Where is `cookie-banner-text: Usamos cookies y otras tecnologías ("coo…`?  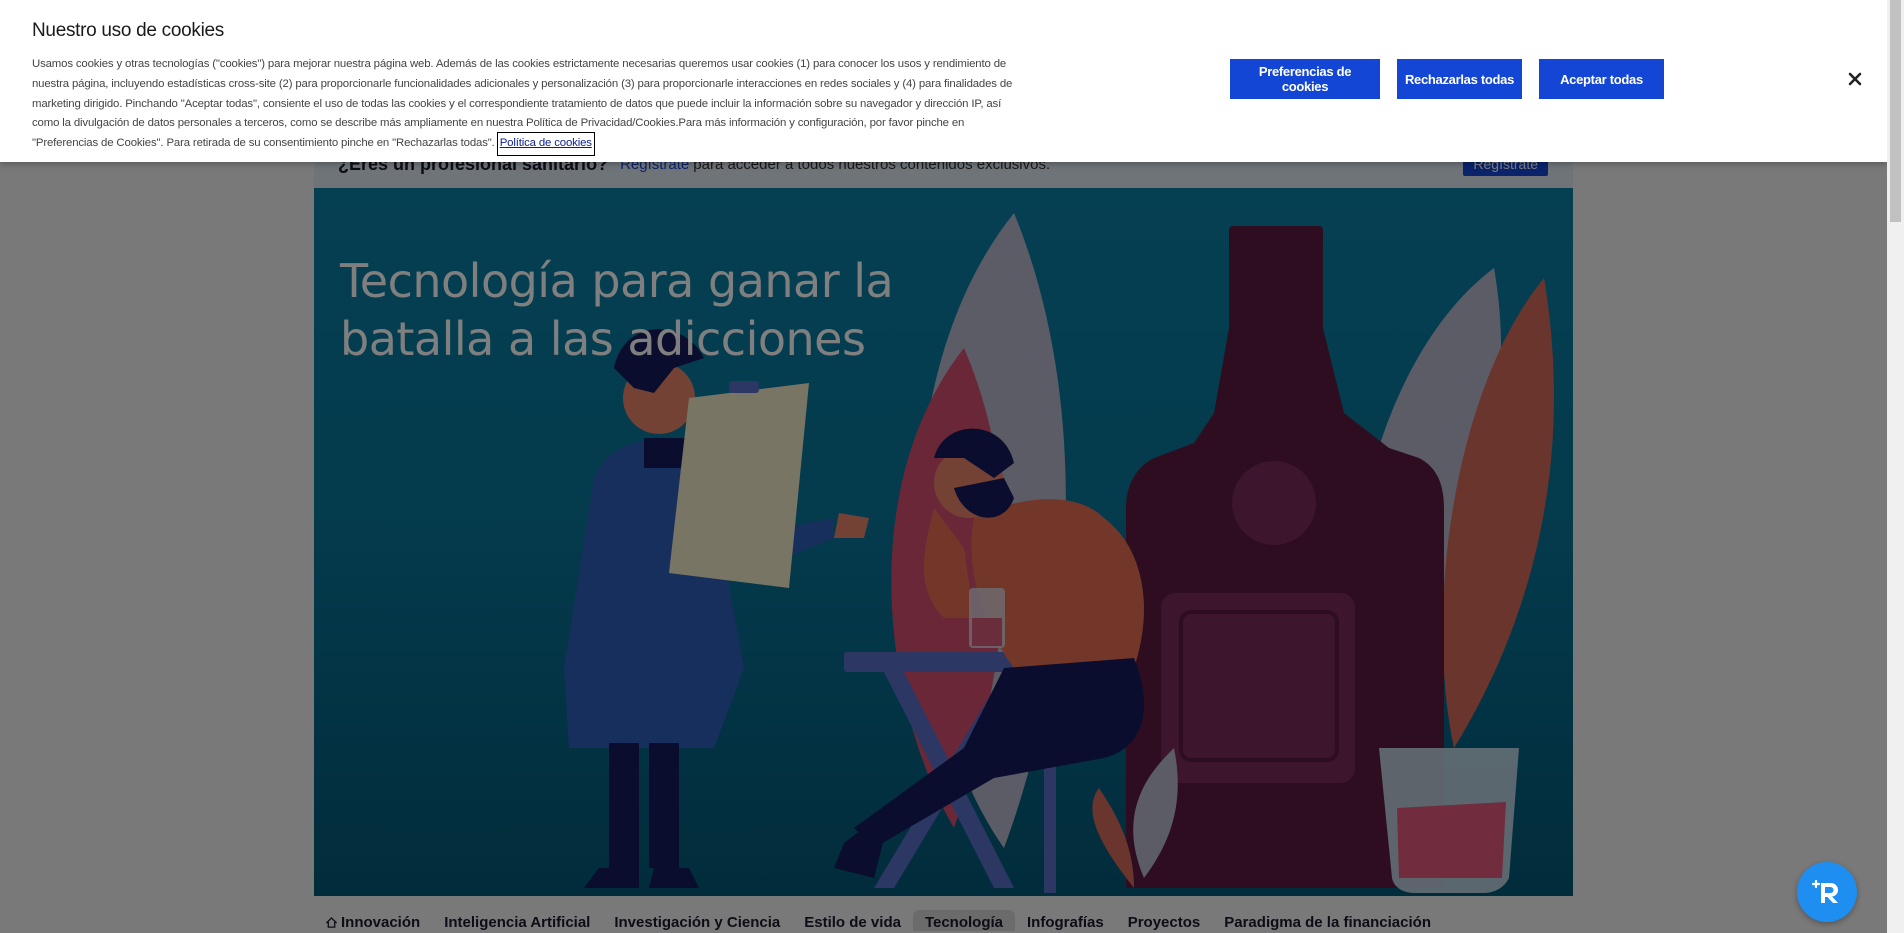
cookie-banner-text: Usamos cookies y otras tecnologías ("coo… is located at coordinates (527, 105).